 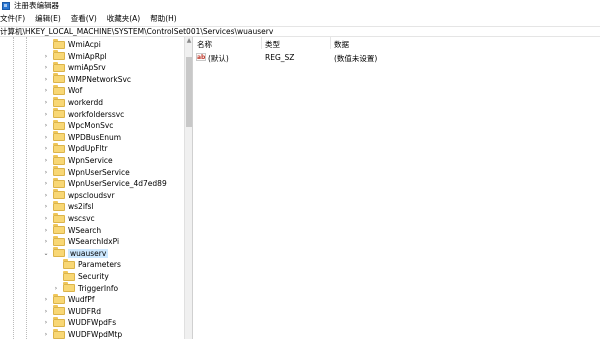 I want to click on tree-scrollbar: ▲, so click(x=188, y=188).